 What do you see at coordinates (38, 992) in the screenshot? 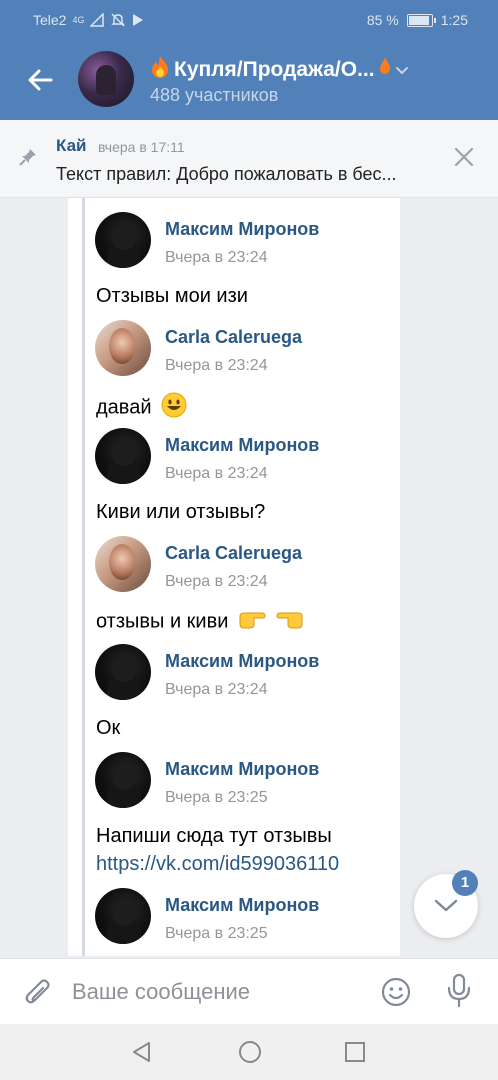
I see `paperclip-icon` at bounding box center [38, 992].